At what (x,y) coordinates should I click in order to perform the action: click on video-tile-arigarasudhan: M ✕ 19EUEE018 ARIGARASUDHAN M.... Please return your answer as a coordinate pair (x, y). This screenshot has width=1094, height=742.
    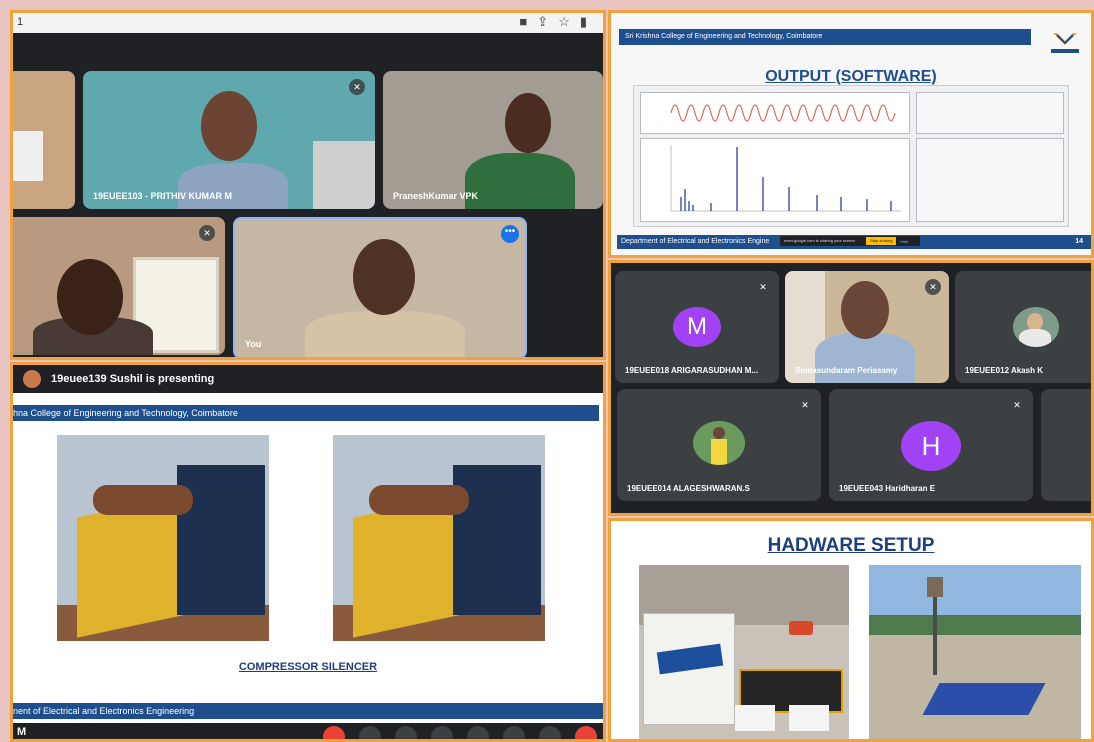
    Looking at the image, I should click on (697, 327).